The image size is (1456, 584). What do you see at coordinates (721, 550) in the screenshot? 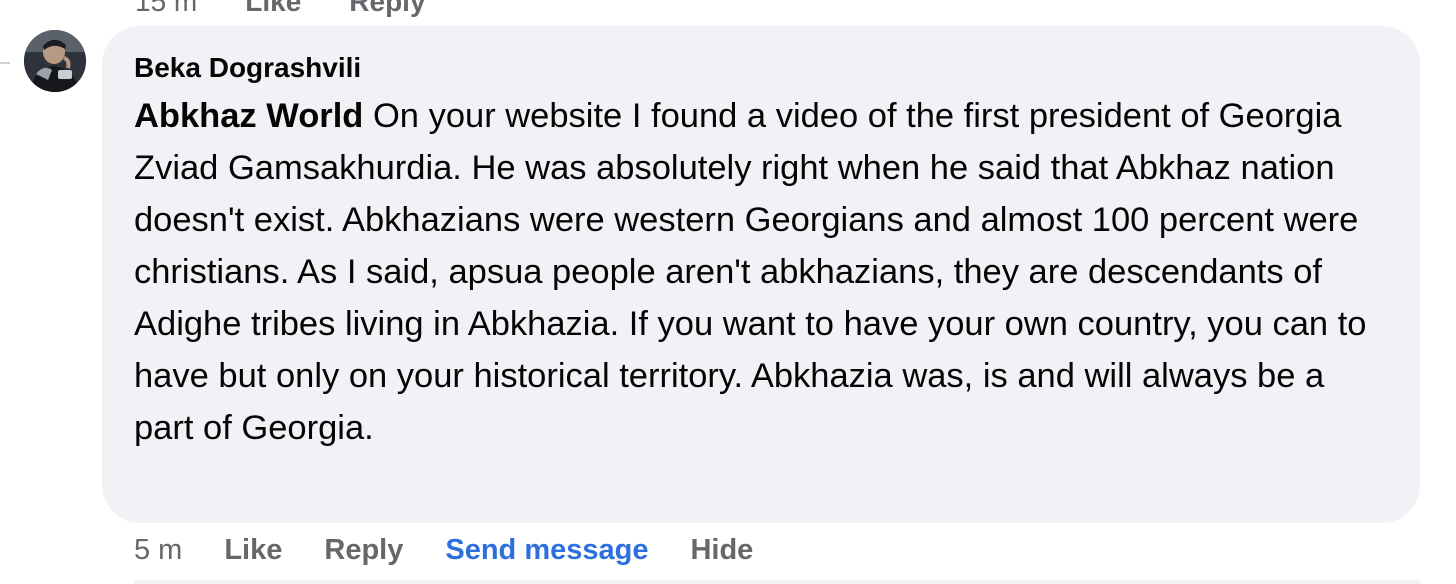
I see `hide-button: Hide` at bounding box center [721, 550].